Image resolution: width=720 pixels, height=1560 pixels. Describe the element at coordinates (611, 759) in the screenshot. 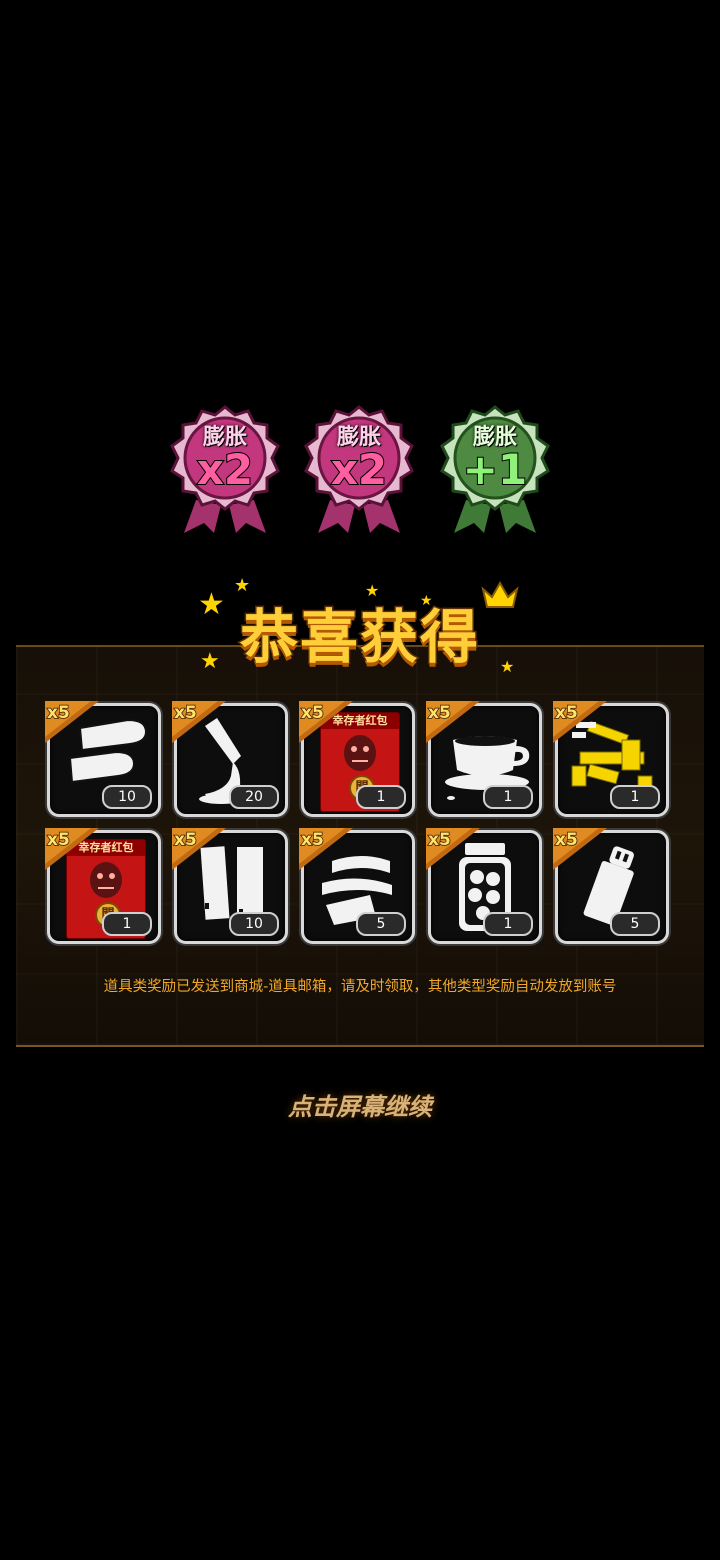

I see `reward-item-parts: x5 1` at that location.